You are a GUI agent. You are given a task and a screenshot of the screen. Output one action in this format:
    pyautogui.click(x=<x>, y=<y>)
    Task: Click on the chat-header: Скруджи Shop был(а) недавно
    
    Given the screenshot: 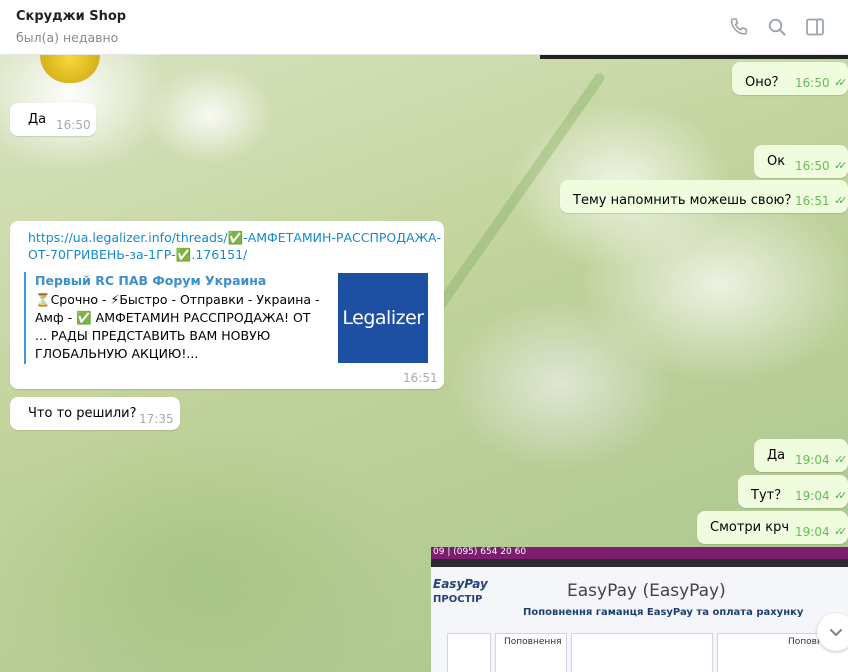 What is the action you would take?
    pyautogui.click(x=424, y=27)
    